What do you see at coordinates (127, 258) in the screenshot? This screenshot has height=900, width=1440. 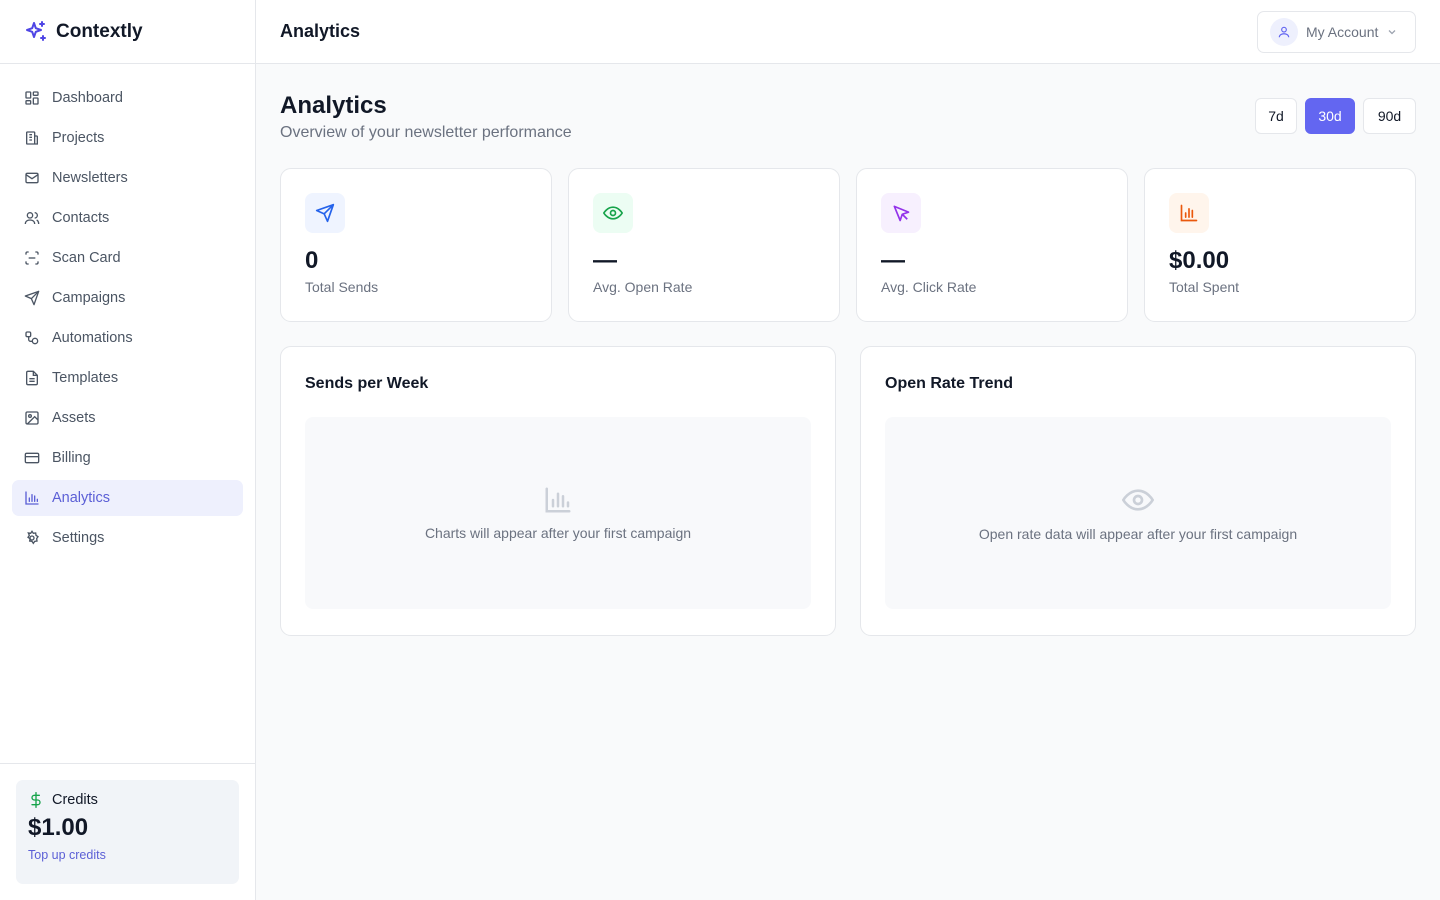 I see `sidebar-item-scan-card: Scan Card` at bounding box center [127, 258].